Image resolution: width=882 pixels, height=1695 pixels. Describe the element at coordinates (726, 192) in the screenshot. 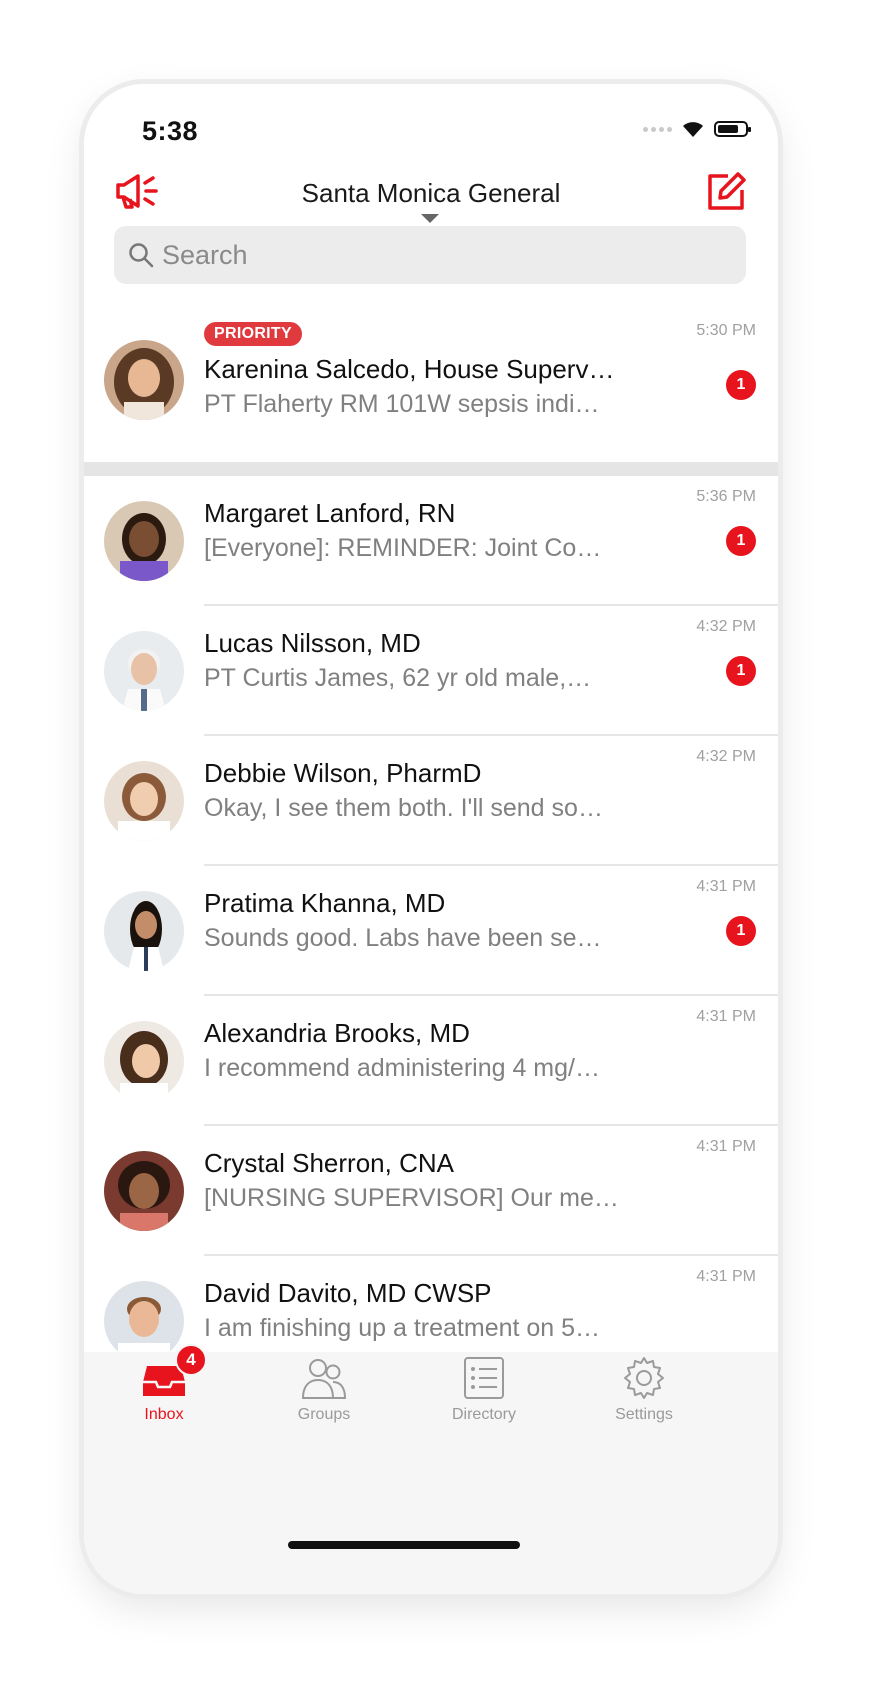

I see `compose-icon` at that location.